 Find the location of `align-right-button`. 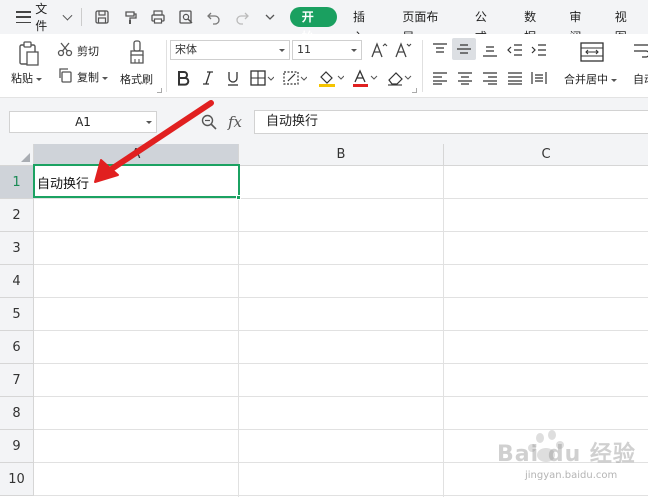

align-right-button is located at coordinates (490, 78).